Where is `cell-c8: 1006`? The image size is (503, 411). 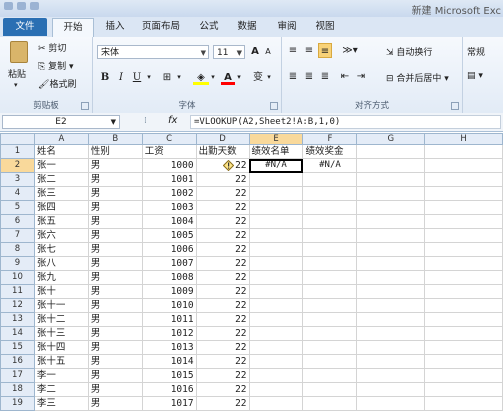 cell-c8: 1006 is located at coordinates (169, 249).